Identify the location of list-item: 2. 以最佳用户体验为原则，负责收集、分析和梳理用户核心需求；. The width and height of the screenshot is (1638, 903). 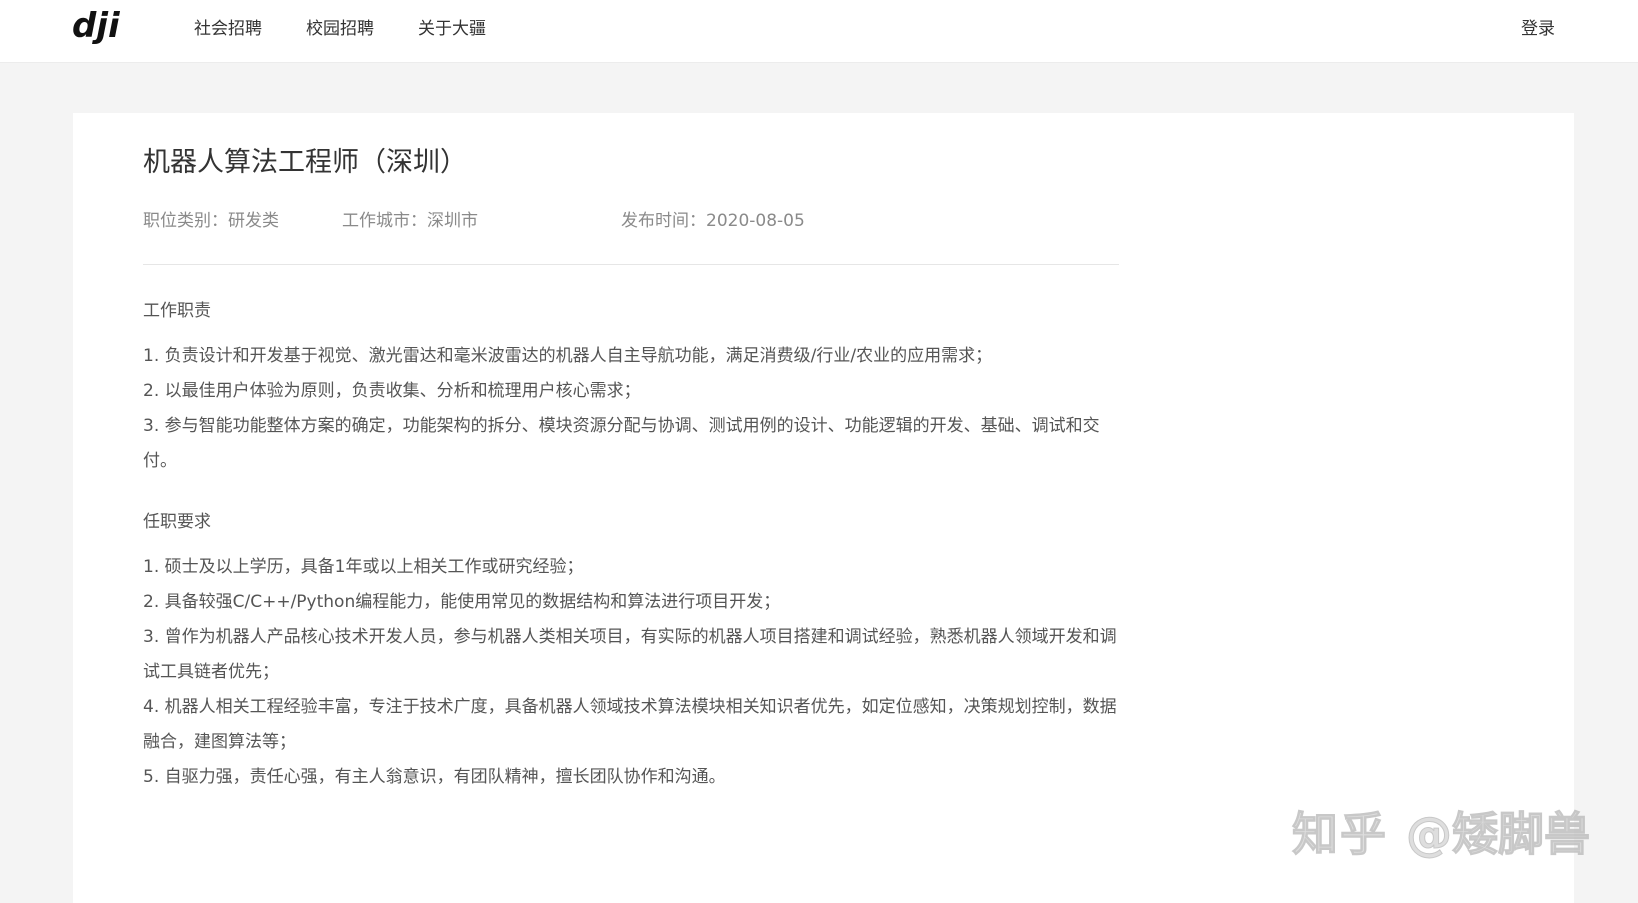
(392, 391).